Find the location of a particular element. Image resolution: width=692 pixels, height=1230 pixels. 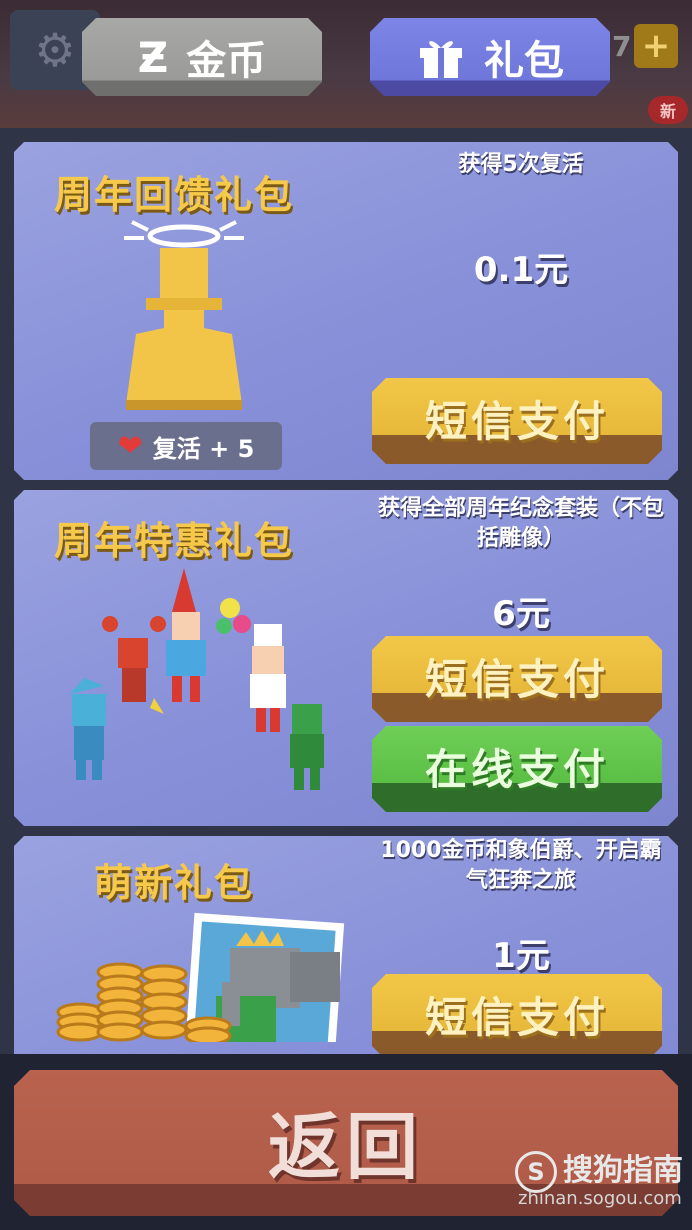

gift-box-icon is located at coordinates (441, 57).